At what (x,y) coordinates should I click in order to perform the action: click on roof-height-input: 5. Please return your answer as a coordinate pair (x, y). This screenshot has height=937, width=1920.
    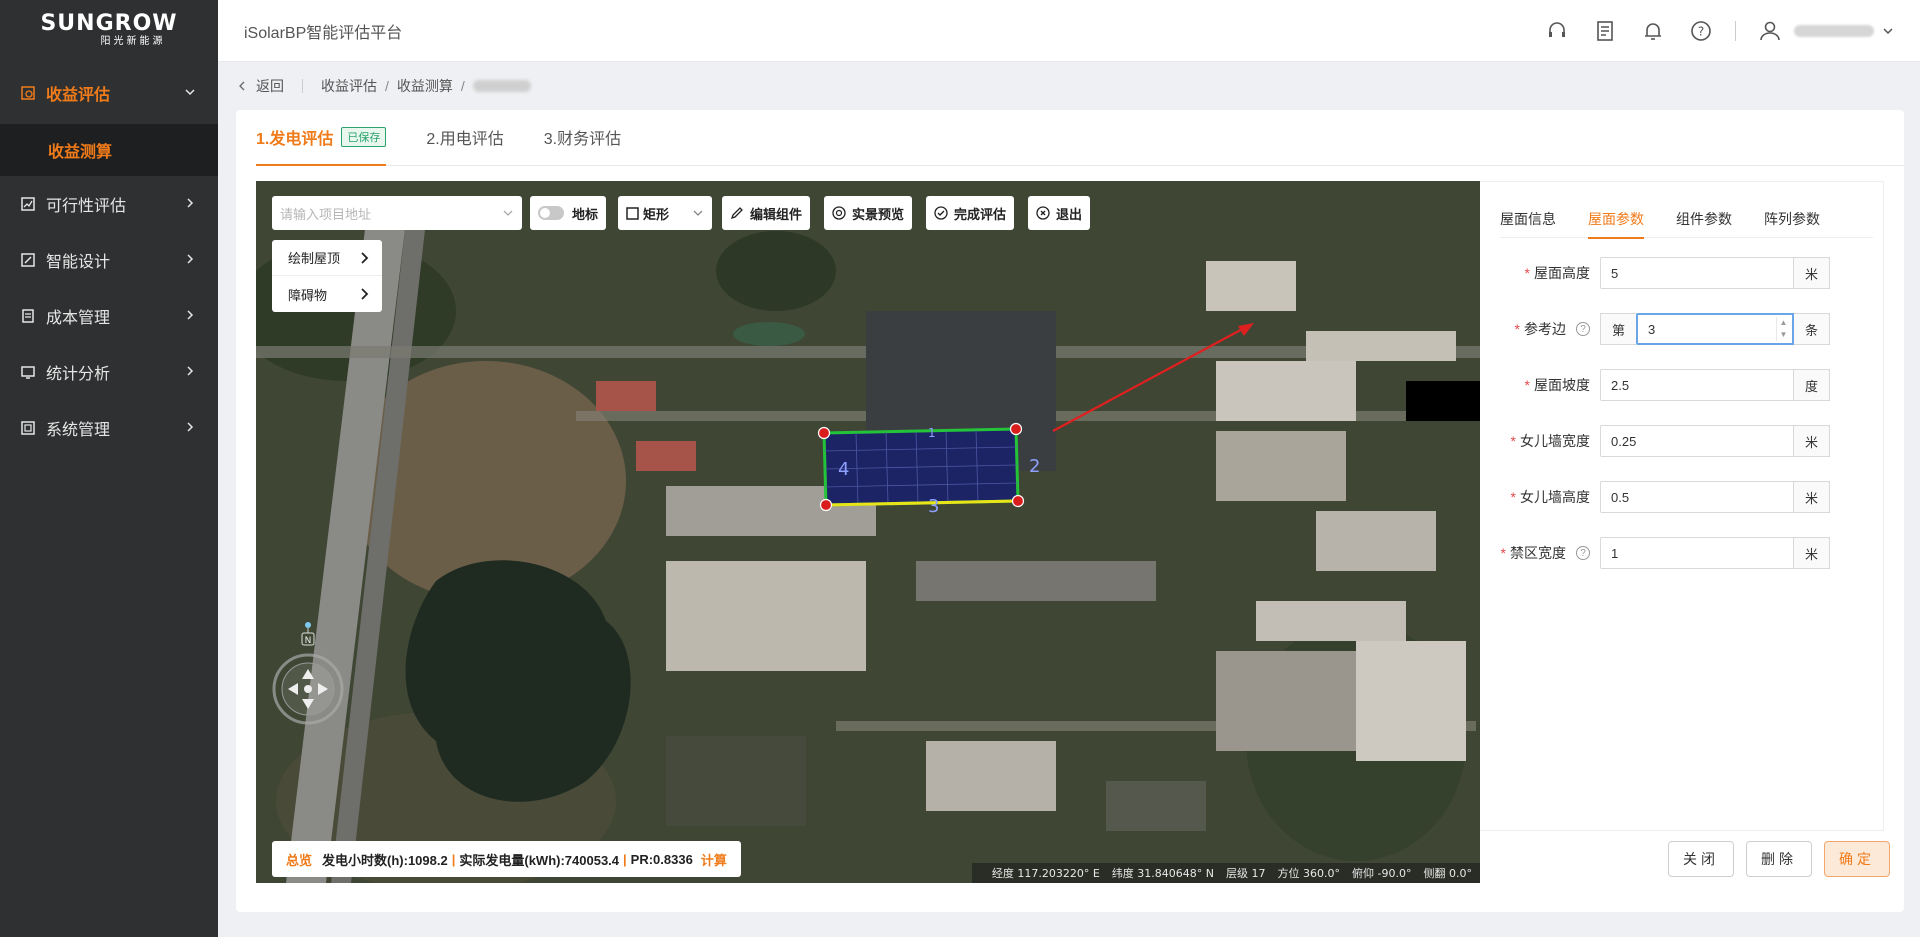
    Looking at the image, I should click on (1697, 273).